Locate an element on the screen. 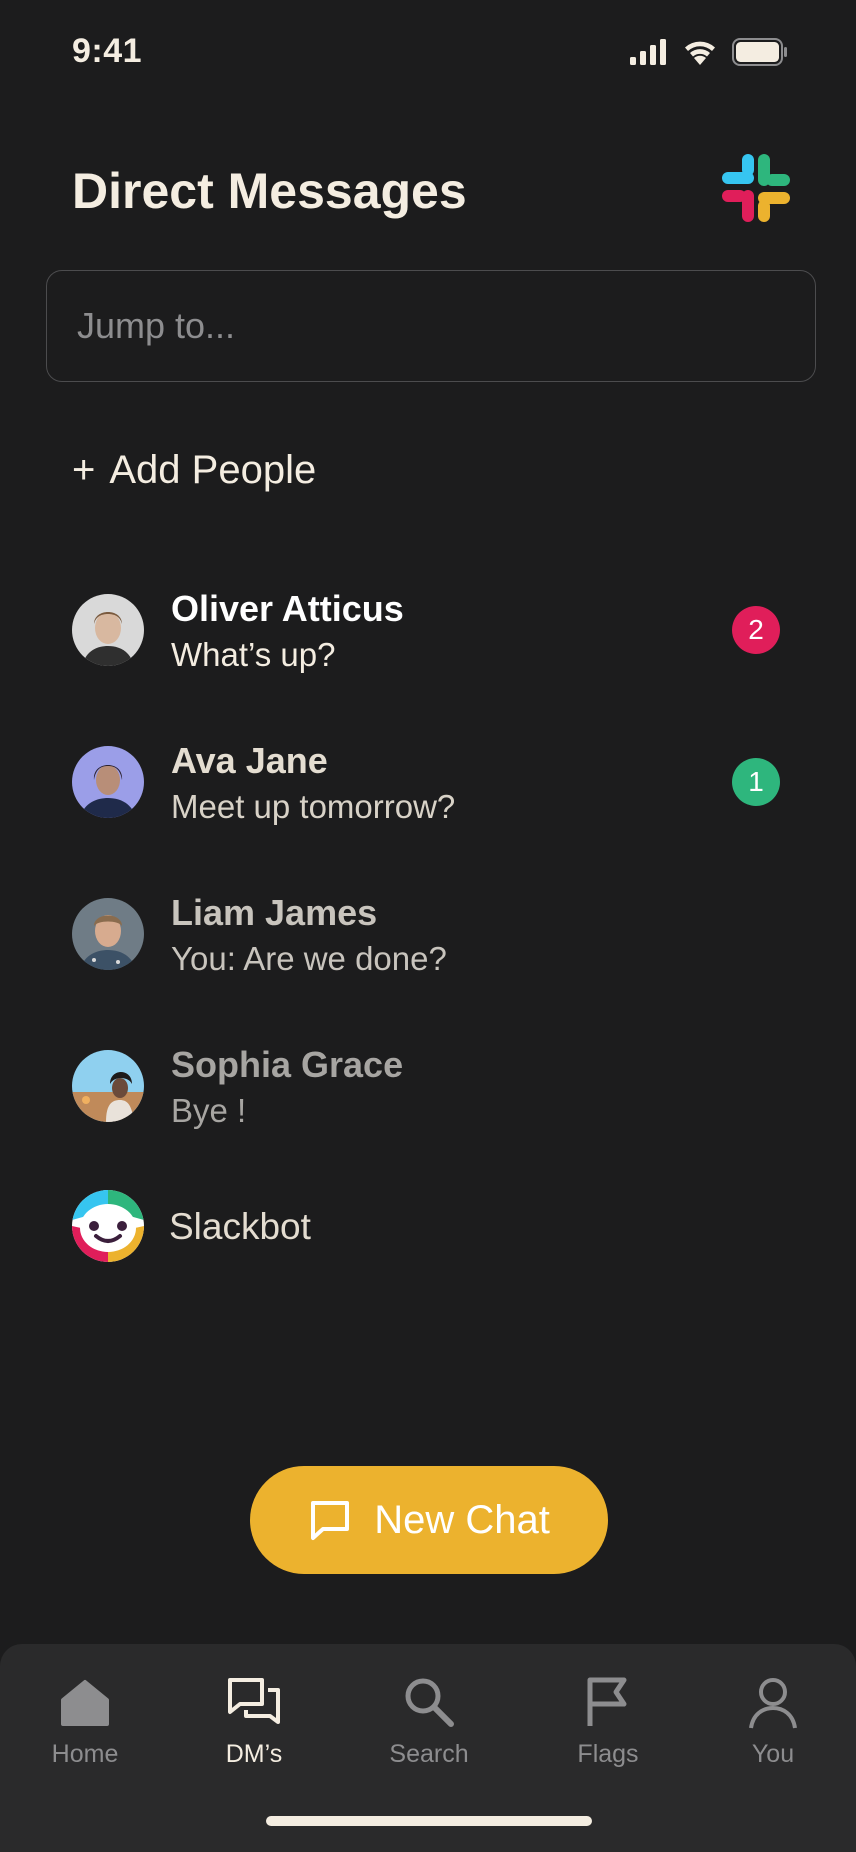 Image resolution: width=856 pixels, height=1852 pixels. add-people-label: Add People is located at coordinates (213, 470).